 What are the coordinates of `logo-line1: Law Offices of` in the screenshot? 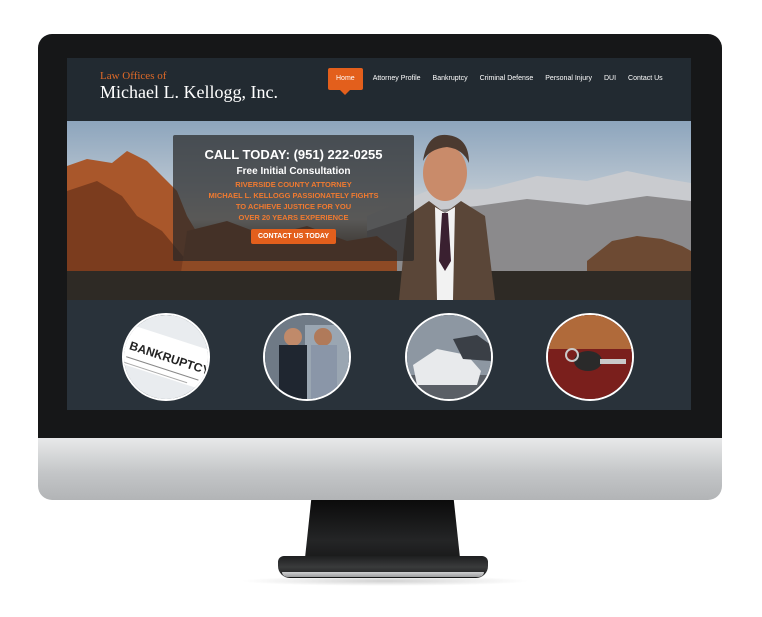 It's located at (133, 76).